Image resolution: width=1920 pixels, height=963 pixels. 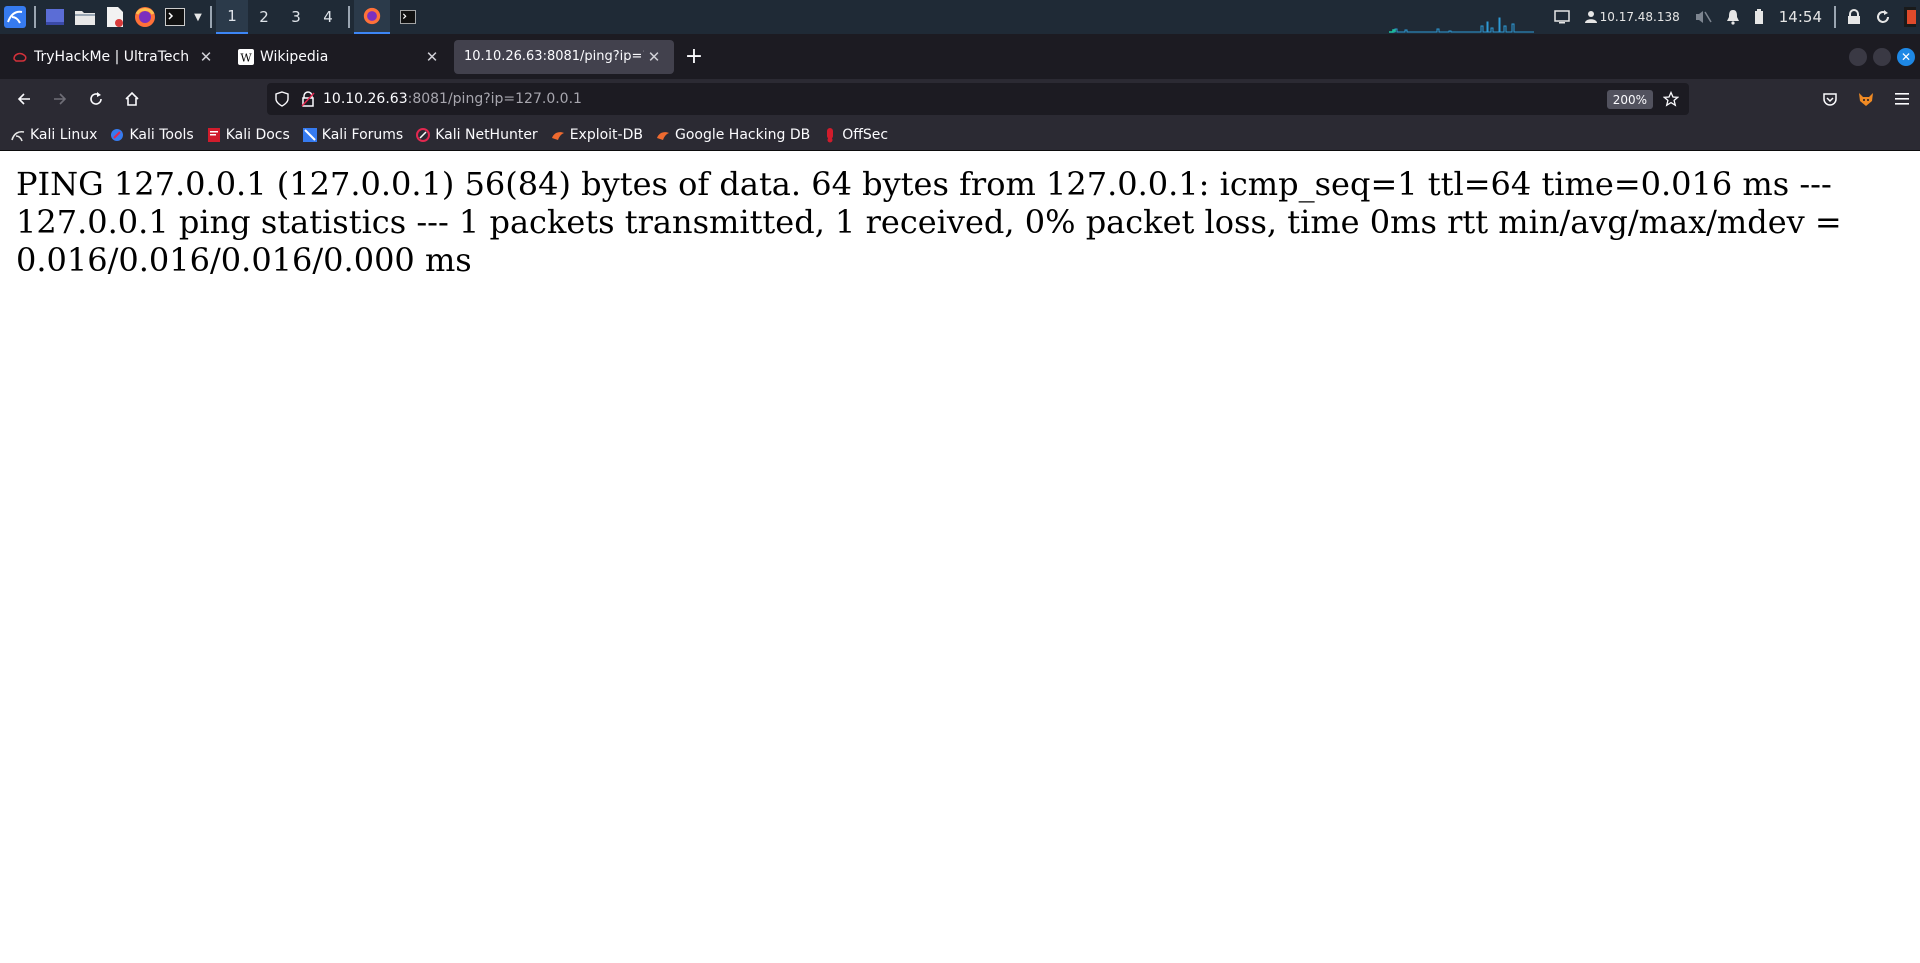 What do you see at coordinates (145, 17) in the screenshot?
I see `firefox-icon` at bounding box center [145, 17].